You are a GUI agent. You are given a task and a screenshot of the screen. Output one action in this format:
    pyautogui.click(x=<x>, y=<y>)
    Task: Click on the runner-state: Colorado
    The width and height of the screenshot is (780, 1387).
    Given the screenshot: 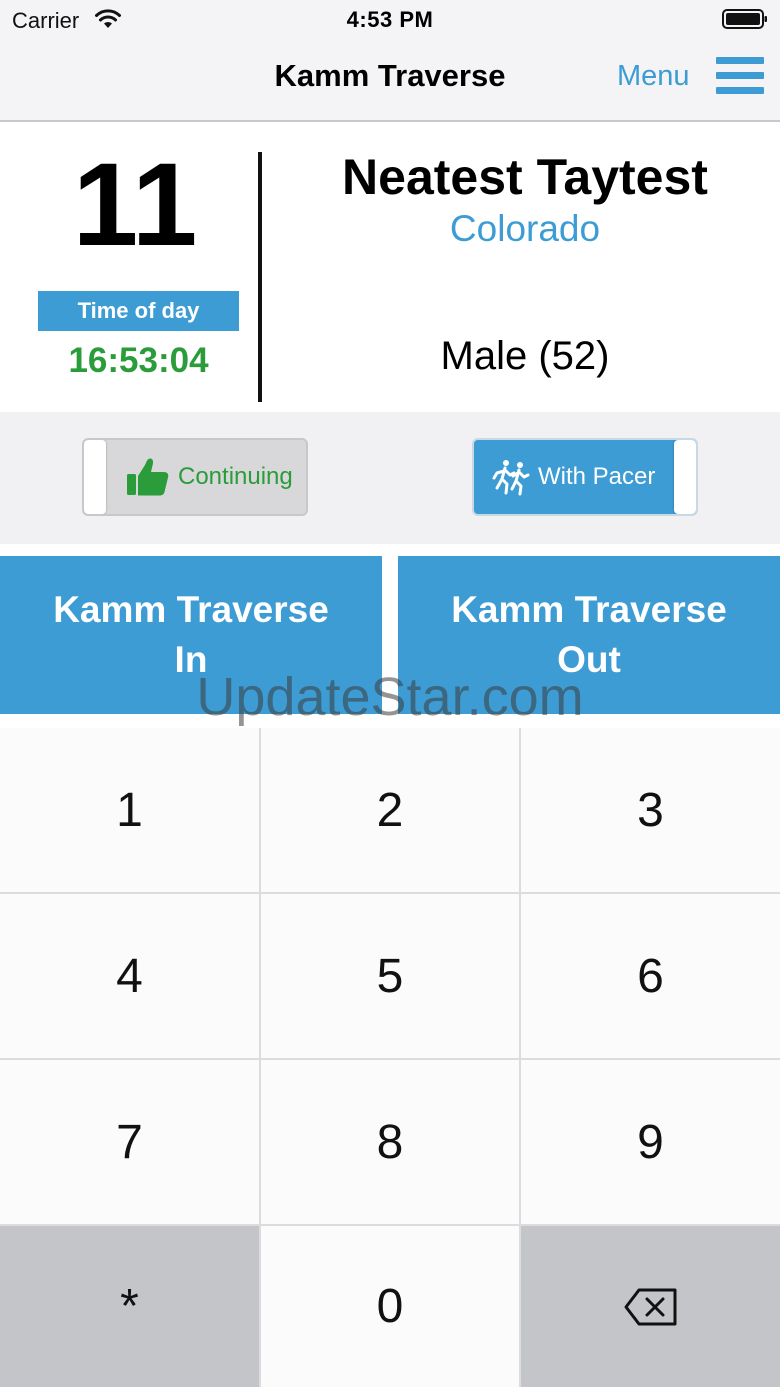 What is the action you would take?
    pyautogui.click(x=525, y=228)
    